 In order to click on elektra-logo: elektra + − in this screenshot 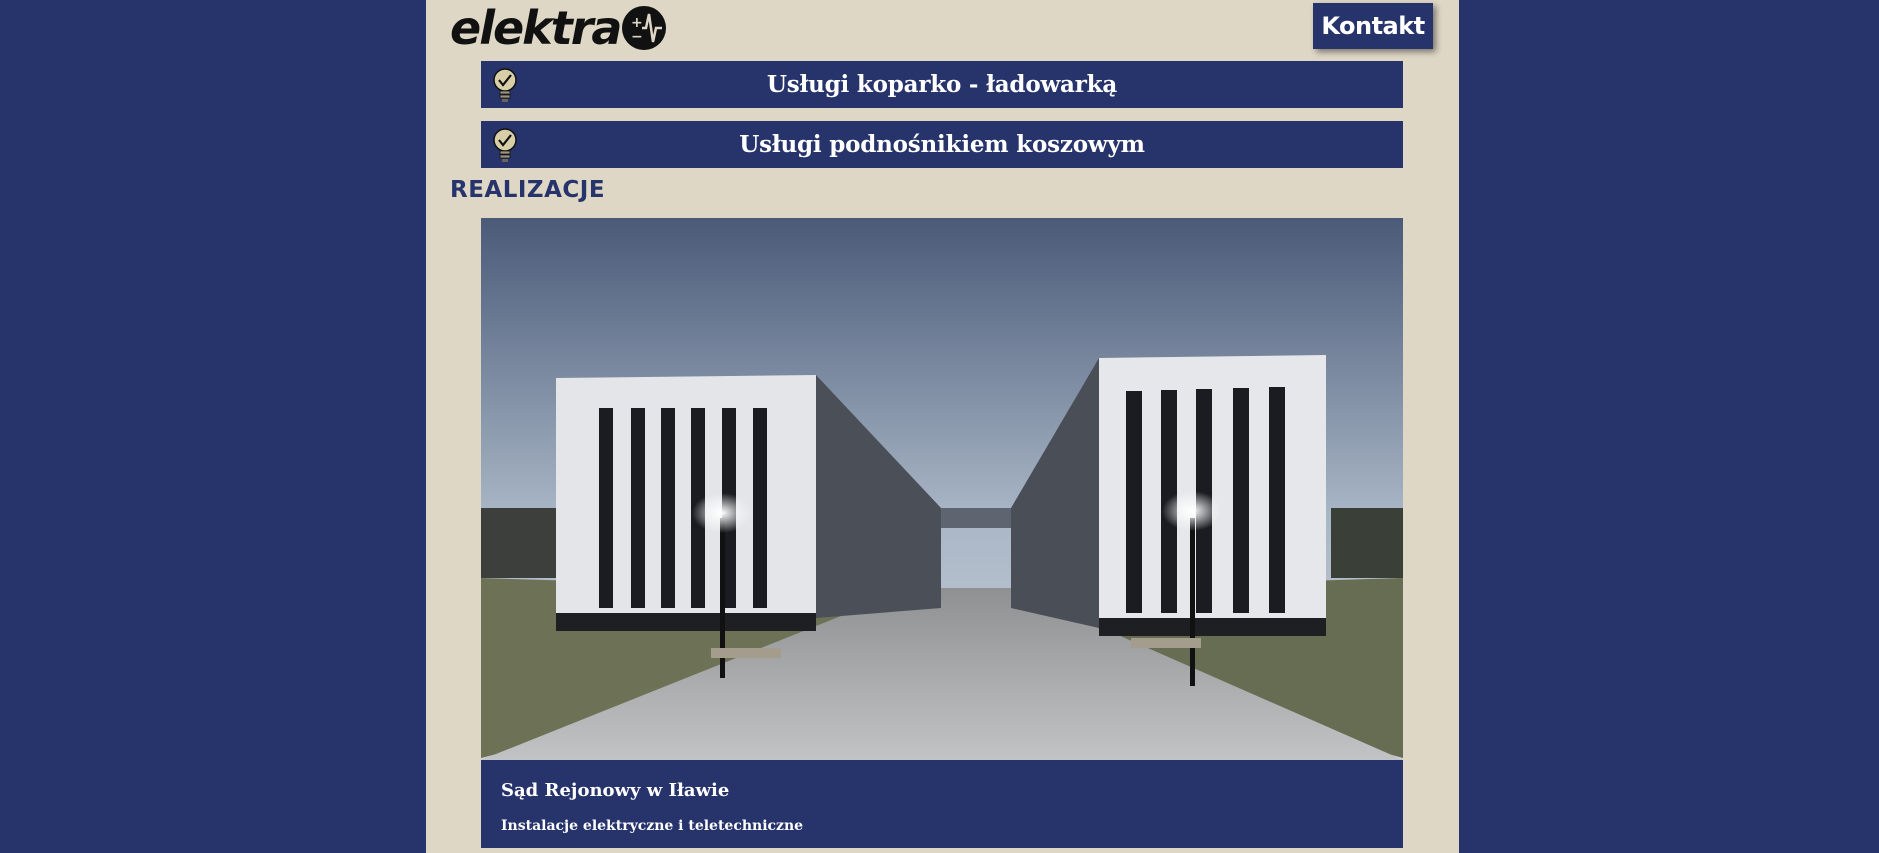, I will do `click(558, 28)`.